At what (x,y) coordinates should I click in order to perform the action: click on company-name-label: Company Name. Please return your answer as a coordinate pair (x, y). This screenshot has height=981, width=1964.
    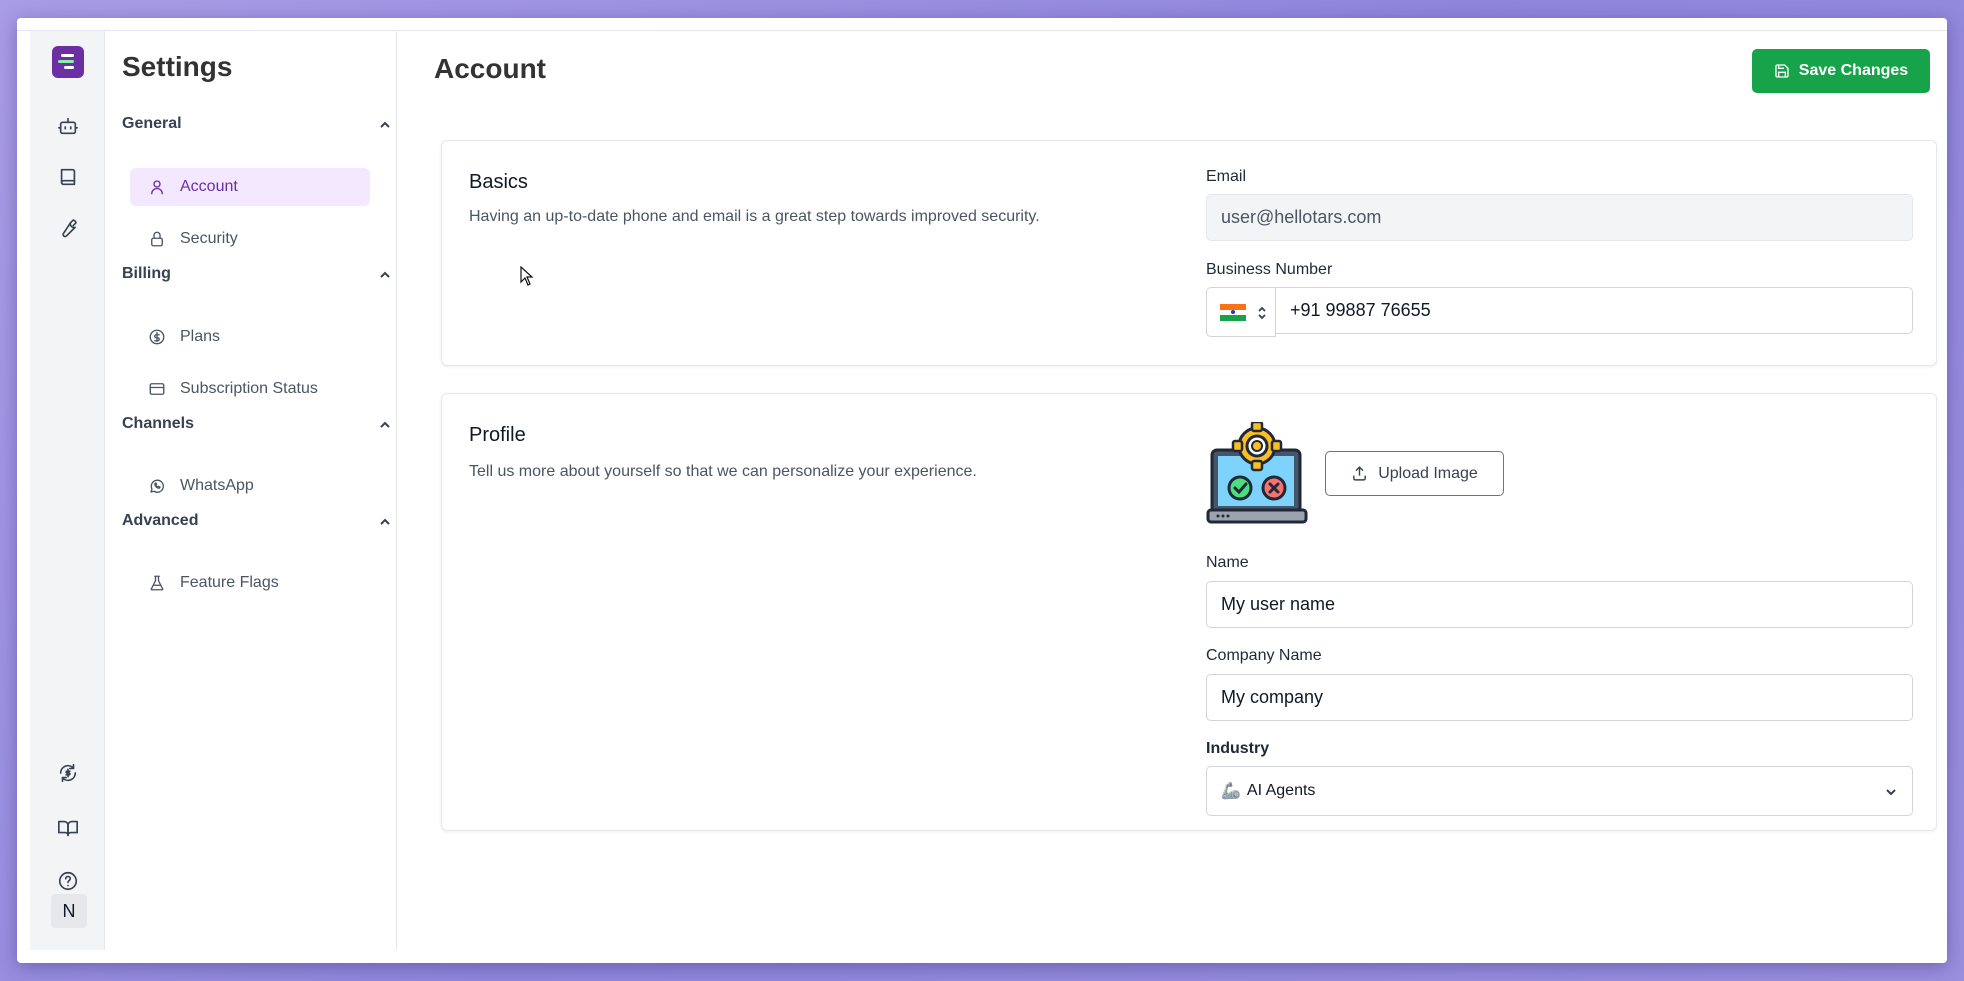
    Looking at the image, I should click on (1264, 655).